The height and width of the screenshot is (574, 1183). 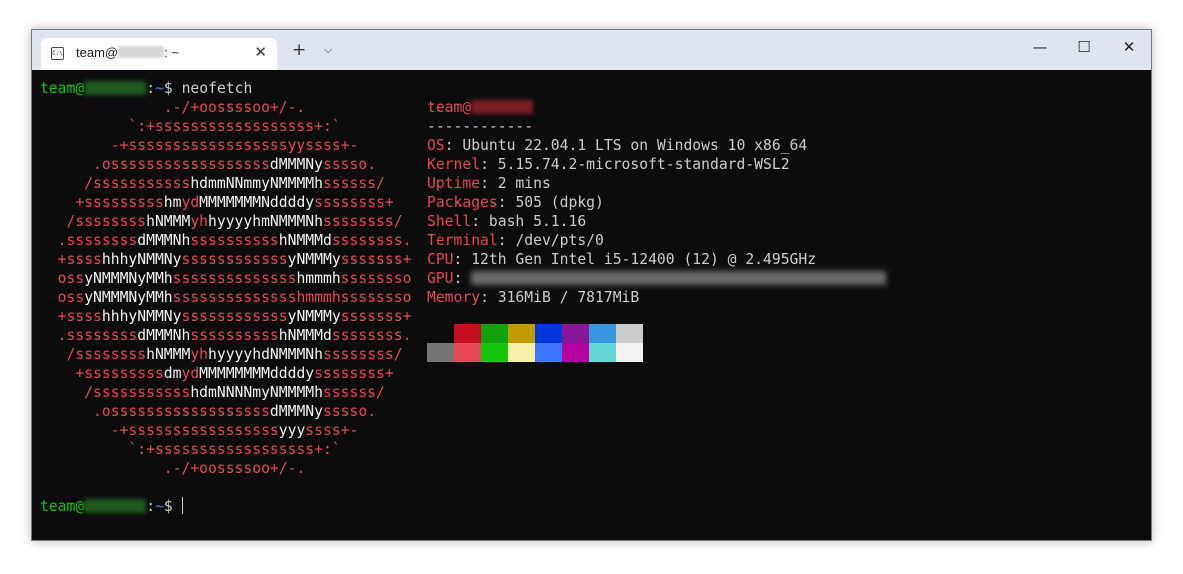 I want to click on maximize-button: ☐, so click(x=1084, y=47).